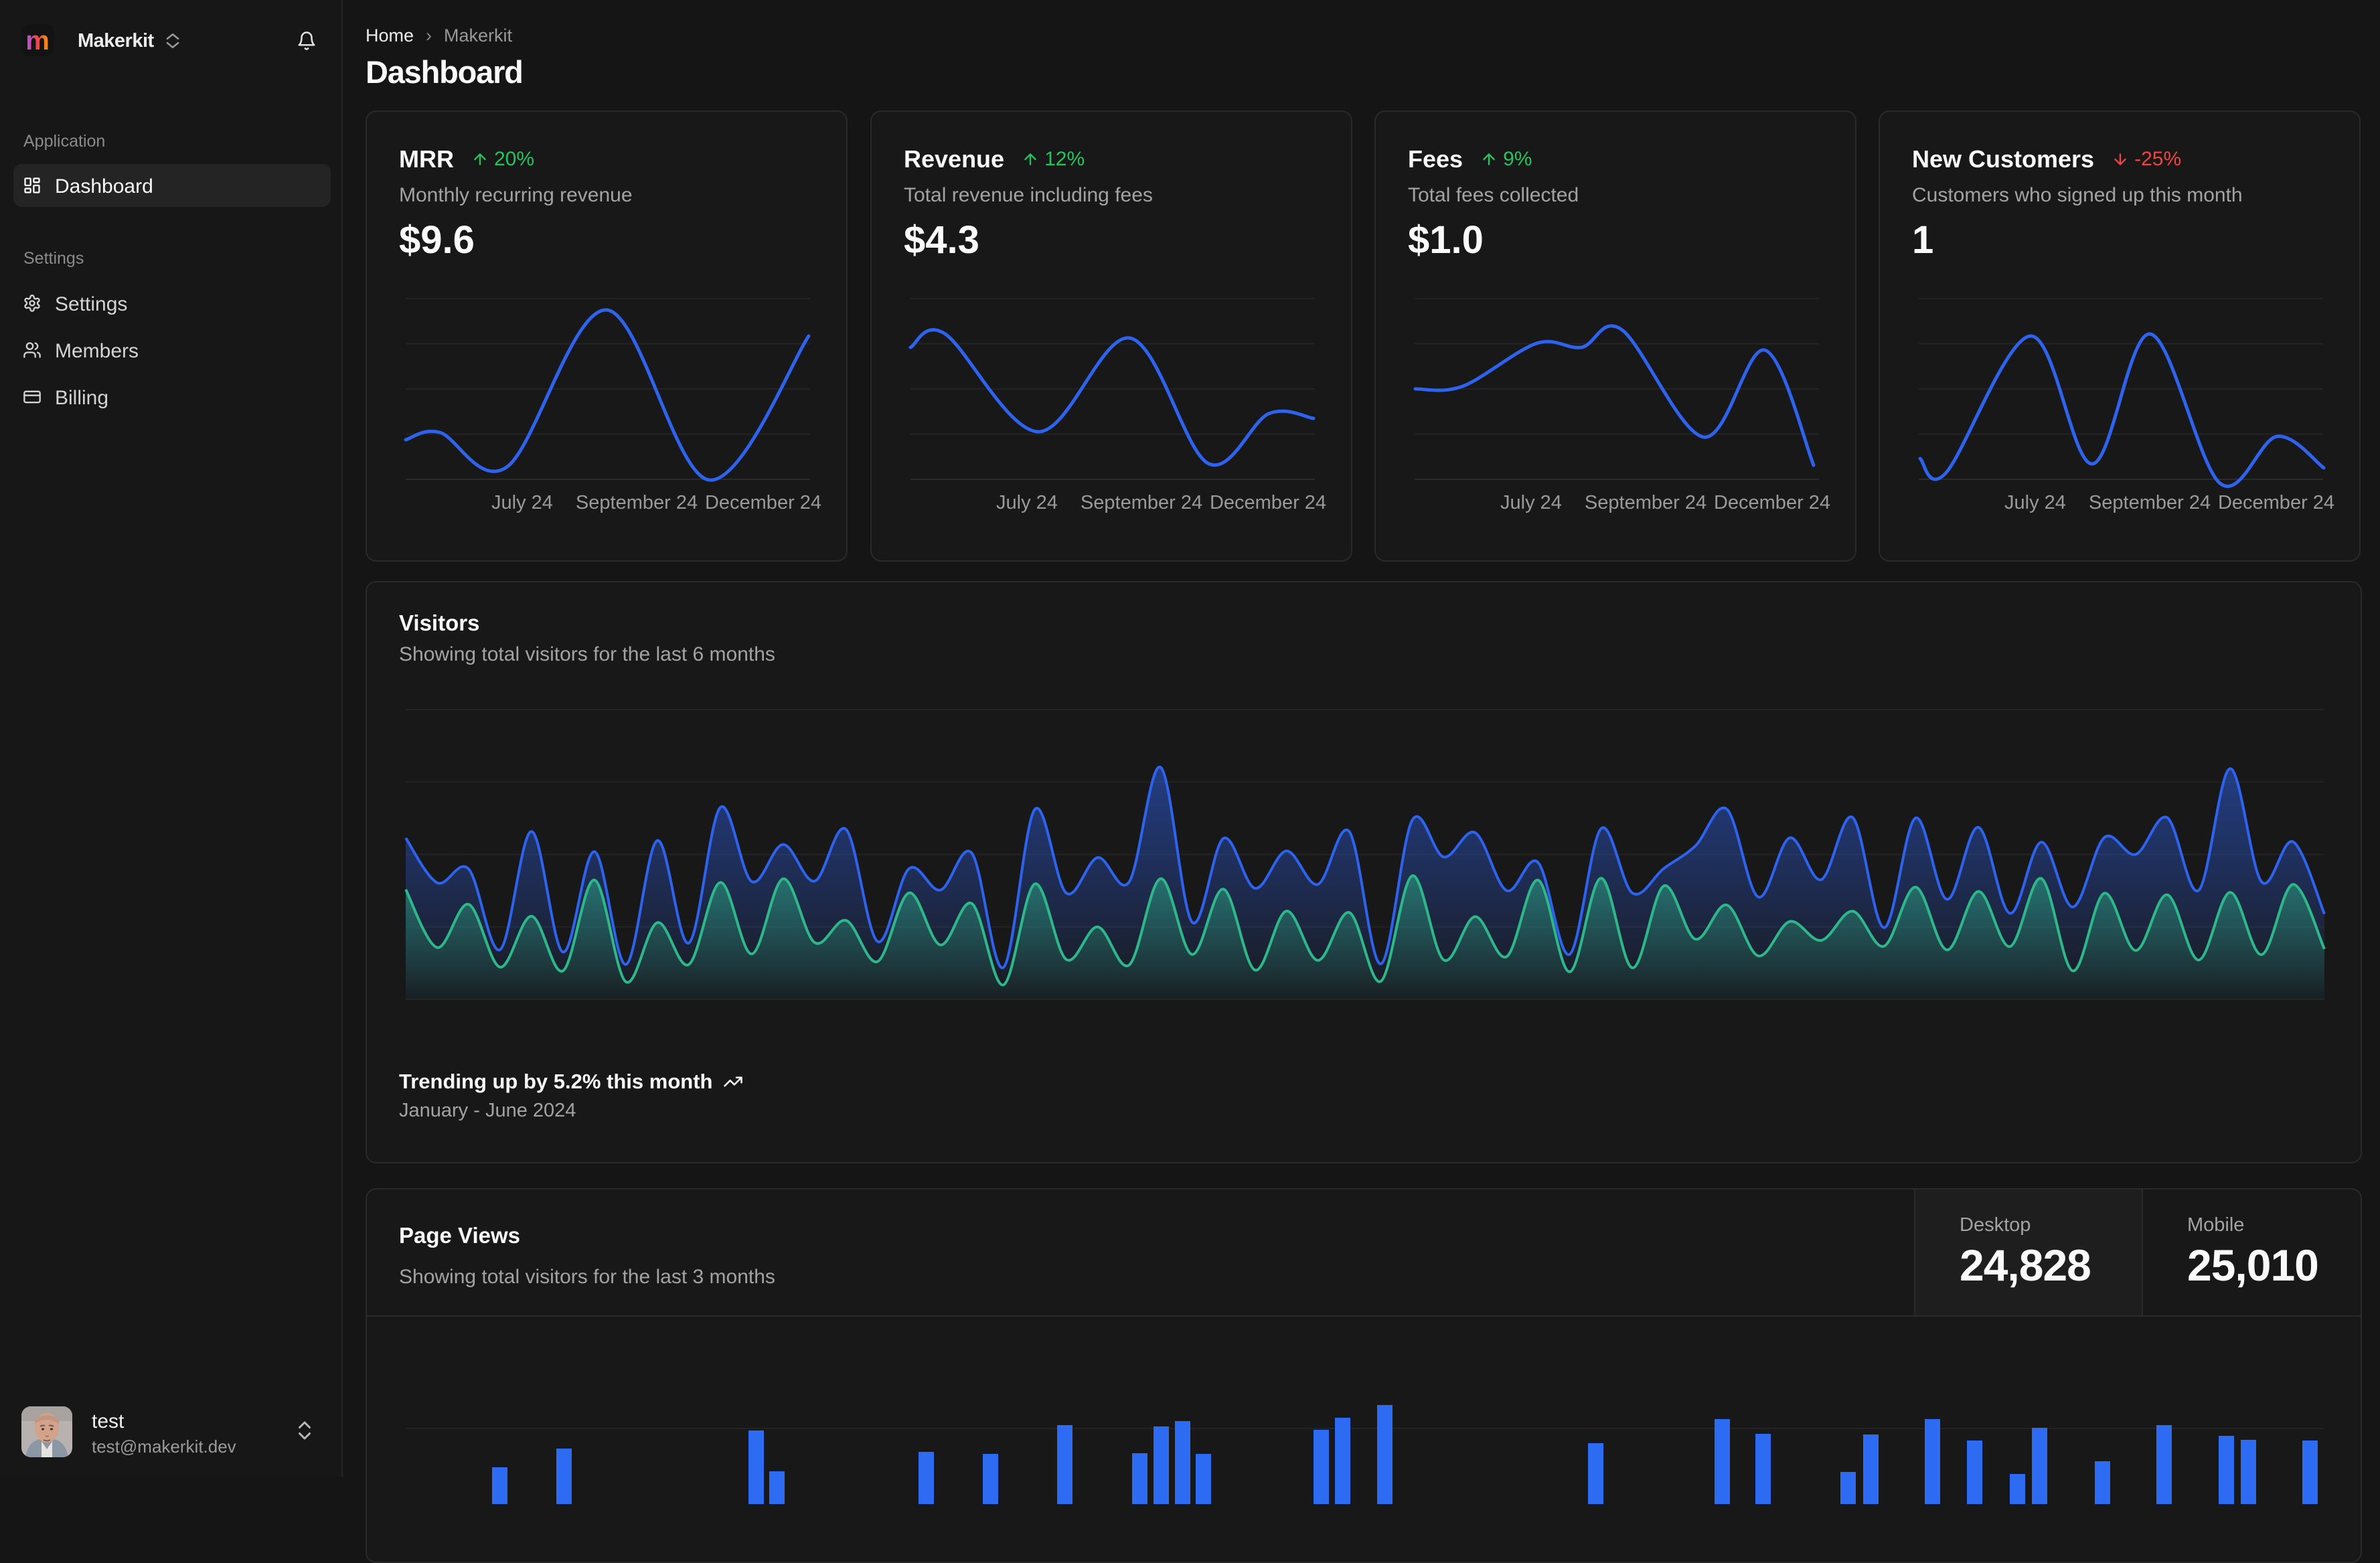  Describe the element at coordinates (37, 41) in the screenshot. I see `svg-text: m` at that location.